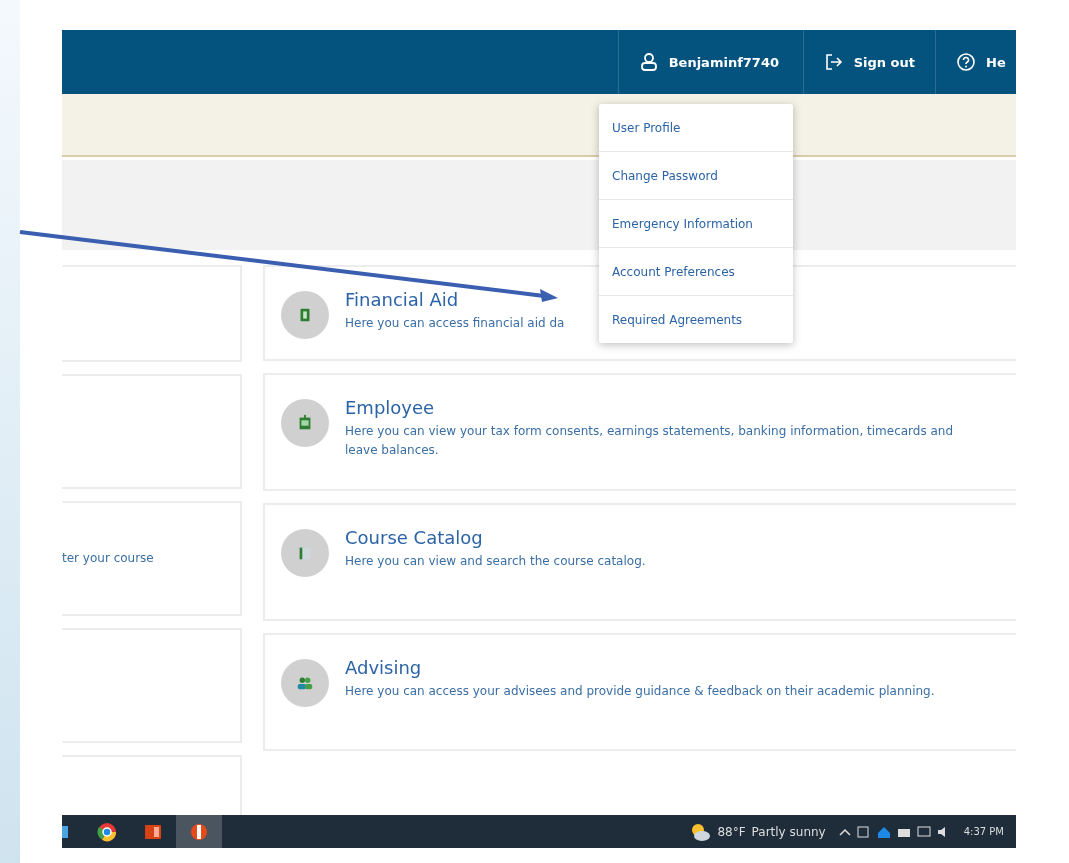  Describe the element at coordinates (696, 176) in the screenshot. I see `menu-item: Change Password` at that location.